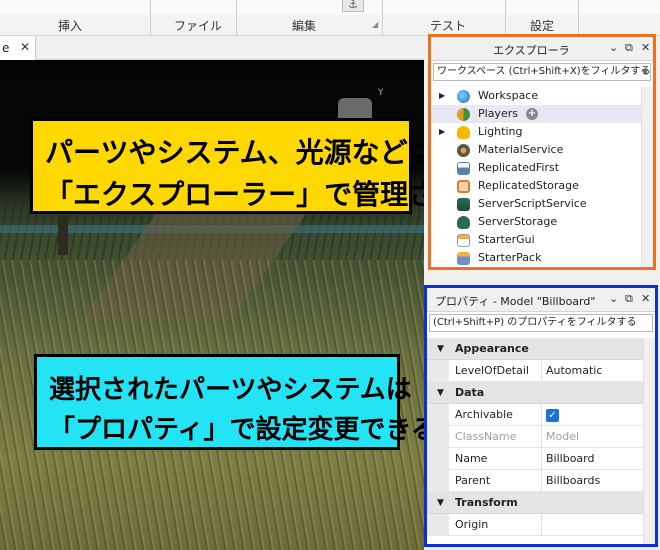  What do you see at coordinates (541, 393) in the screenshot?
I see `section-data: ▼ Data` at bounding box center [541, 393].